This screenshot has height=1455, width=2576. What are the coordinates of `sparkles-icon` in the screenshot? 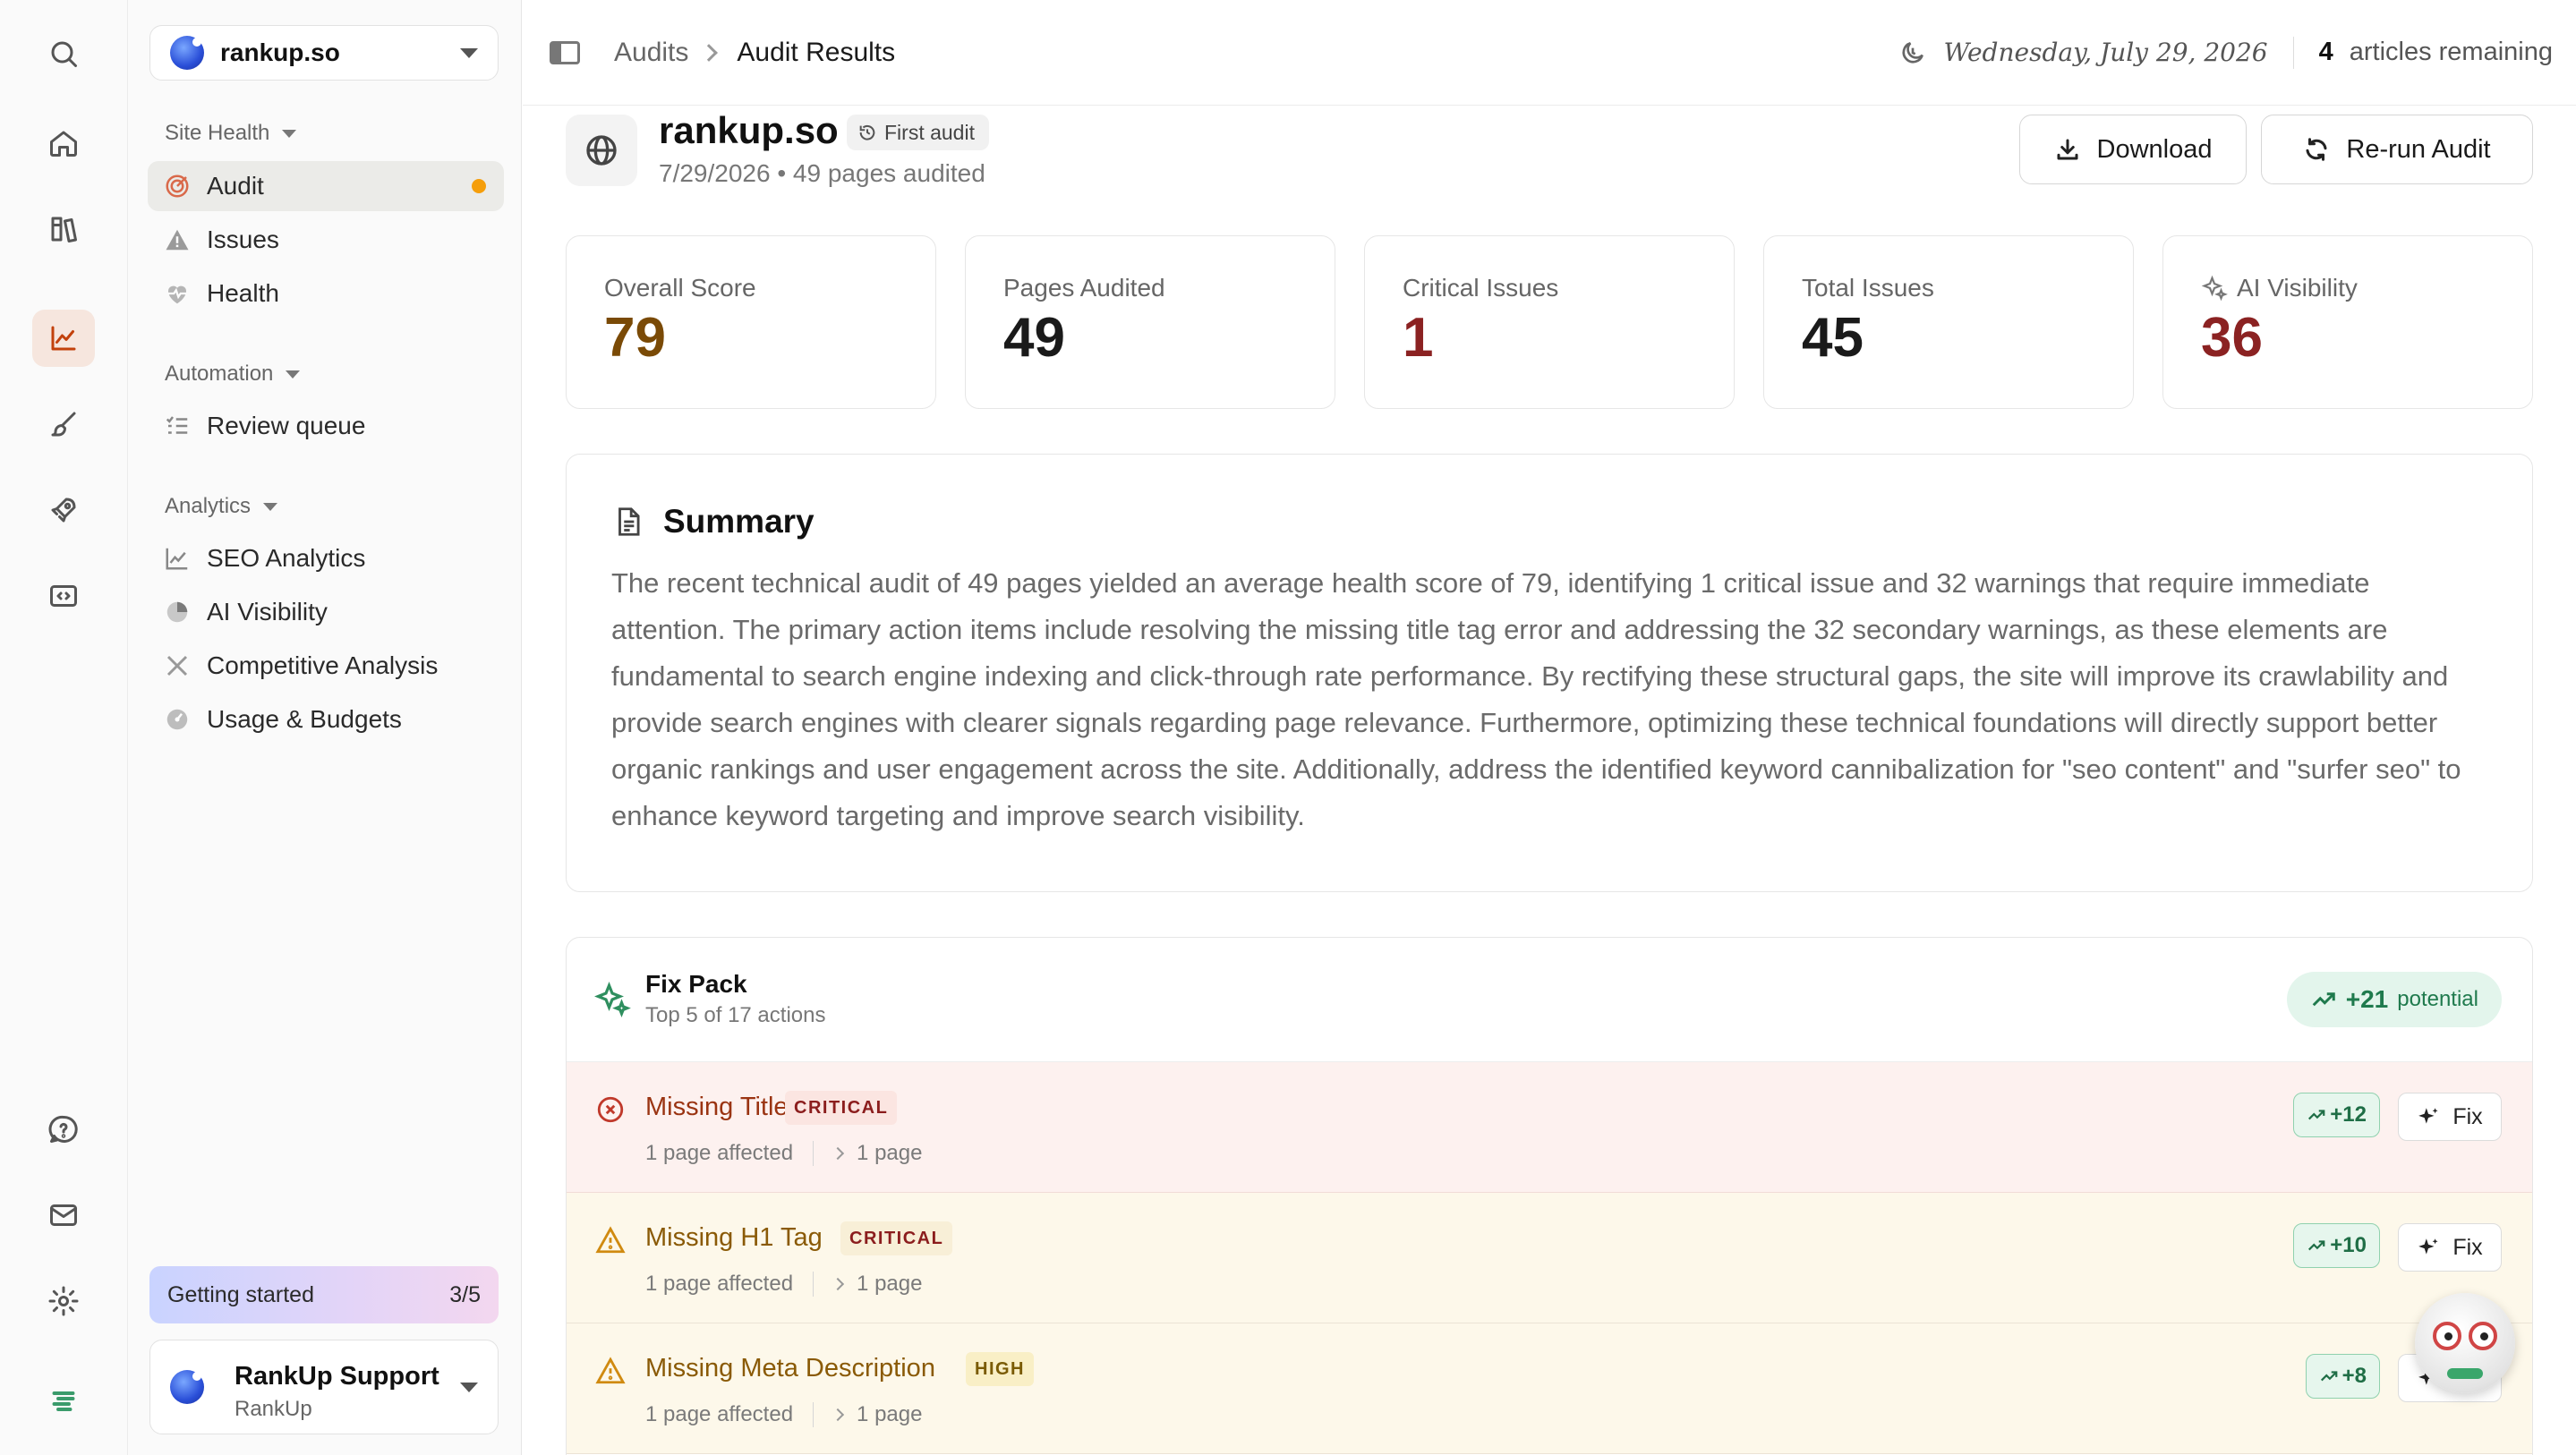 It's located at (612, 999).